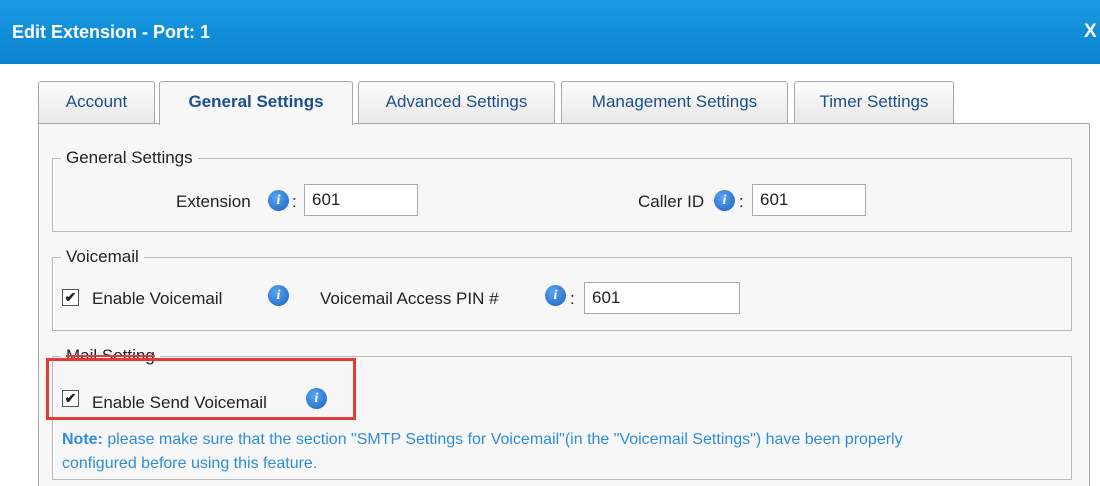  Describe the element at coordinates (724, 200) in the screenshot. I see `caller-id-info-icon: i` at that location.